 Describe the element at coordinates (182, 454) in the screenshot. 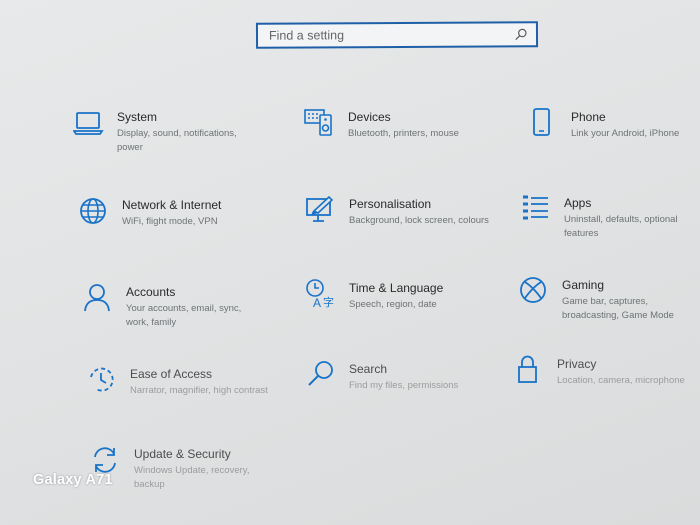

I see `tile-title: Update & Security` at that location.